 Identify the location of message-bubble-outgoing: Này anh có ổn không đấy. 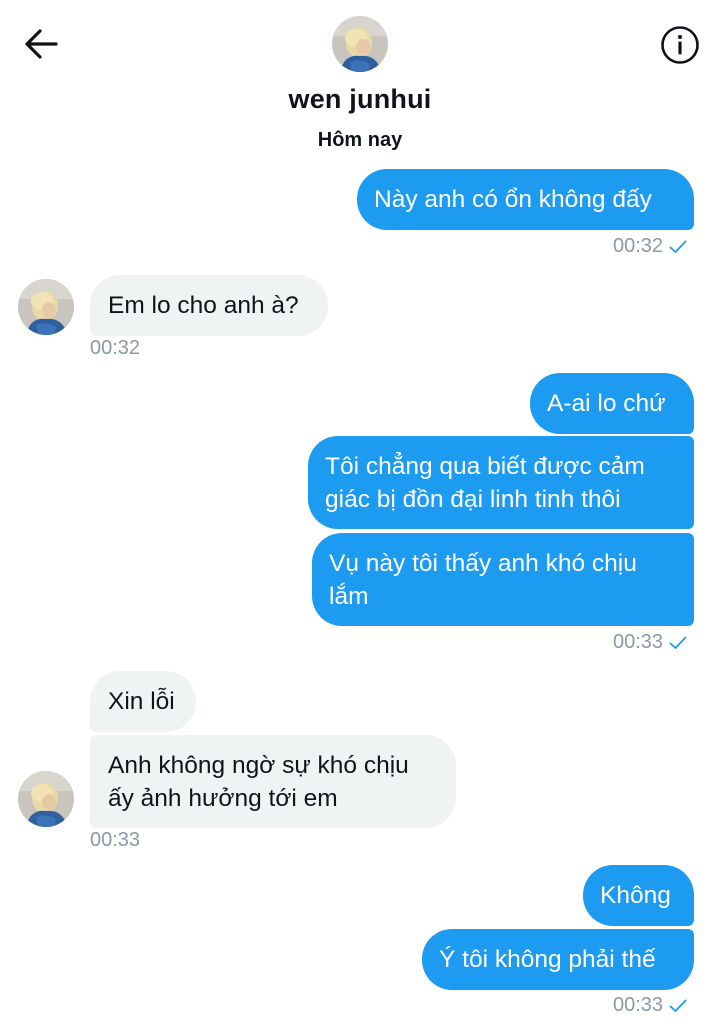
(525, 199).